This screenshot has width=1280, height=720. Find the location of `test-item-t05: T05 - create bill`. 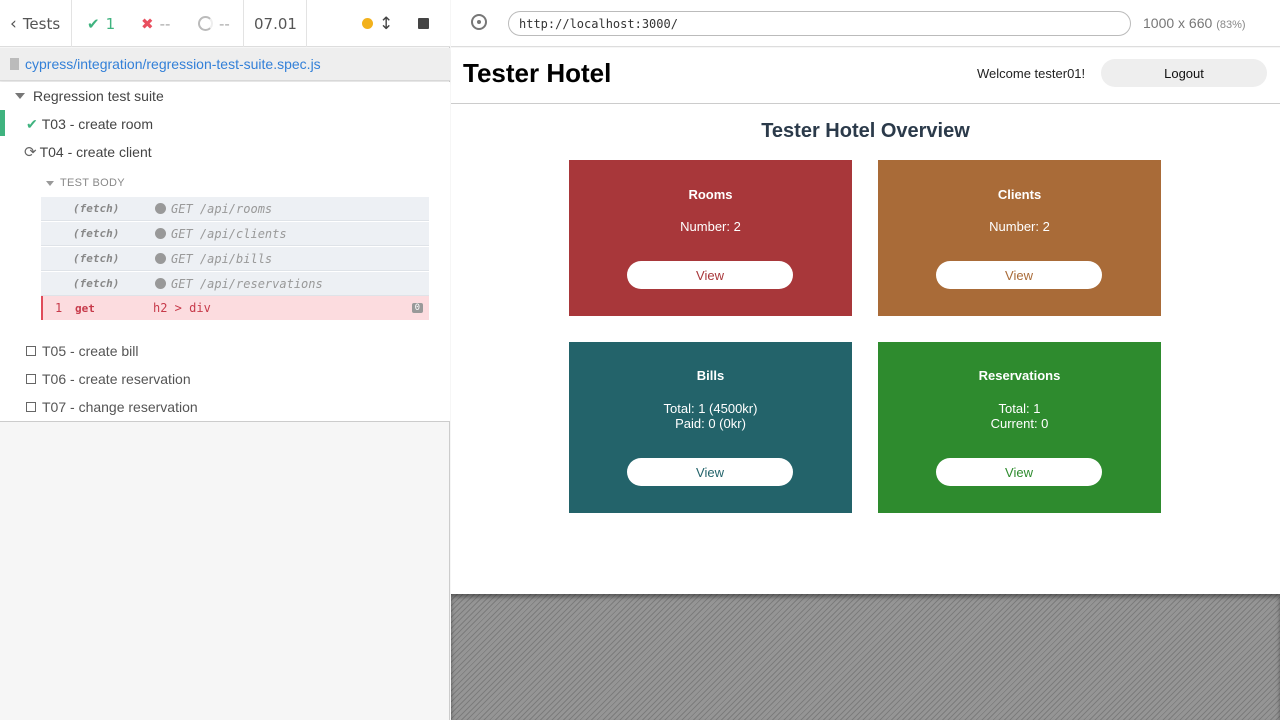

test-item-t05: T05 - create bill is located at coordinates (224, 351).